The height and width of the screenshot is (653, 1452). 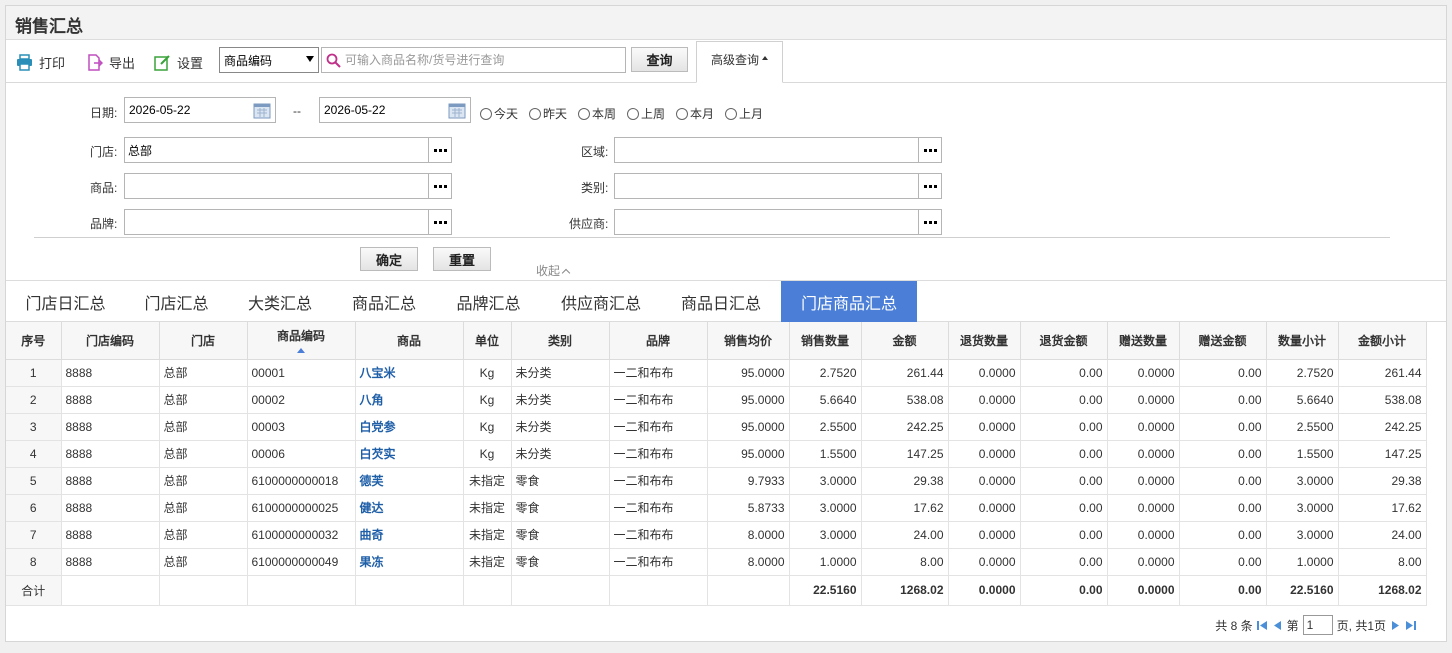 I want to click on column-header: 退货数量, so click(x=984, y=341).